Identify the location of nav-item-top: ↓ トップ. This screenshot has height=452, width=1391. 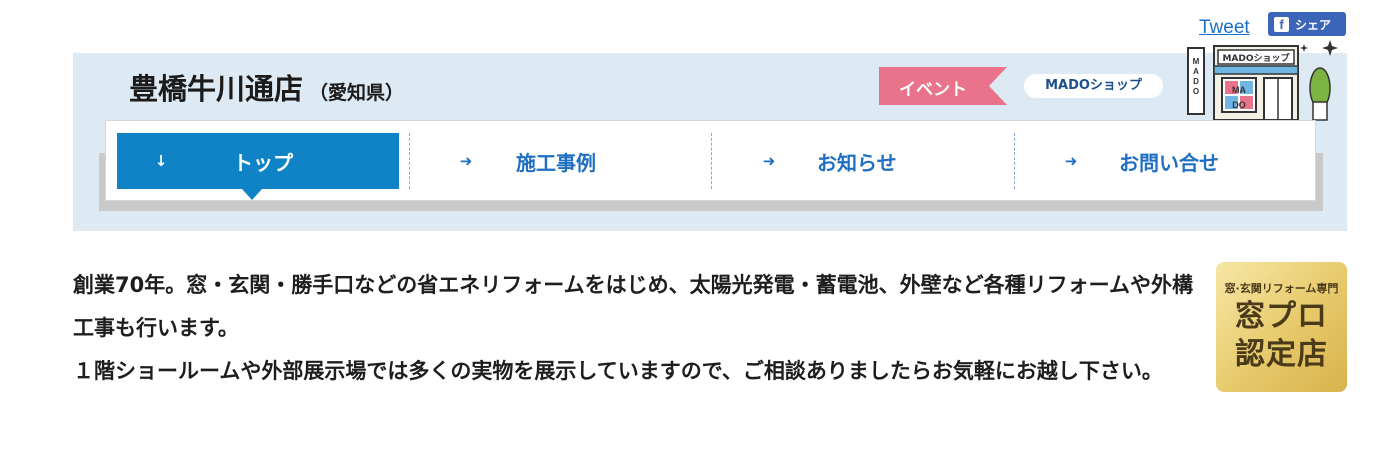
(258, 166).